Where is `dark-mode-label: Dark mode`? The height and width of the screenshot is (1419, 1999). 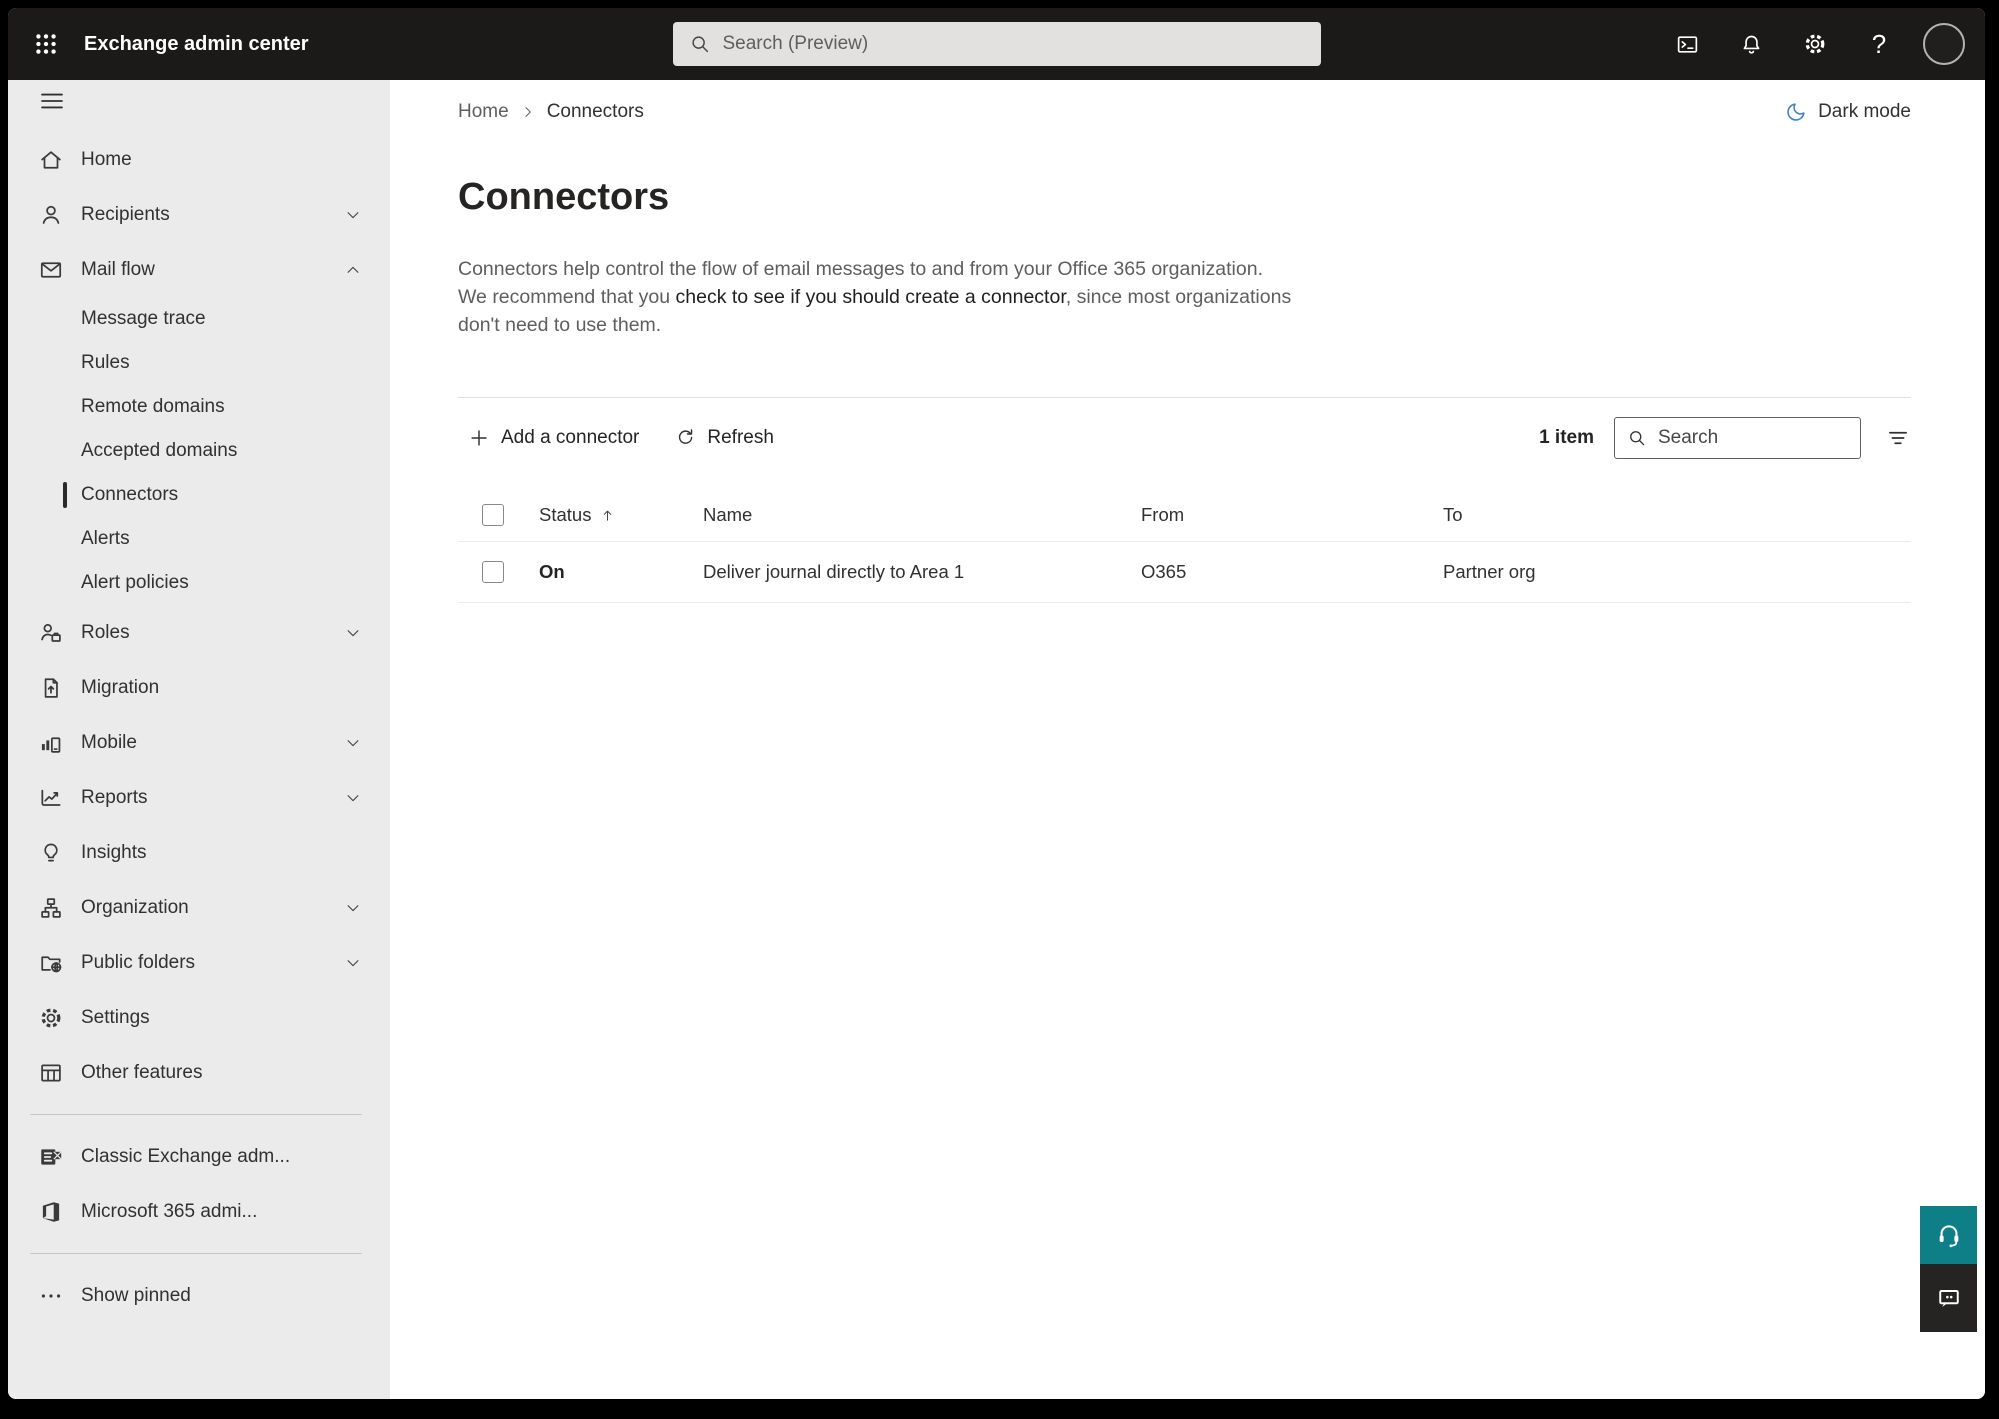
dark-mode-label: Dark mode is located at coordinates (1864, 111).